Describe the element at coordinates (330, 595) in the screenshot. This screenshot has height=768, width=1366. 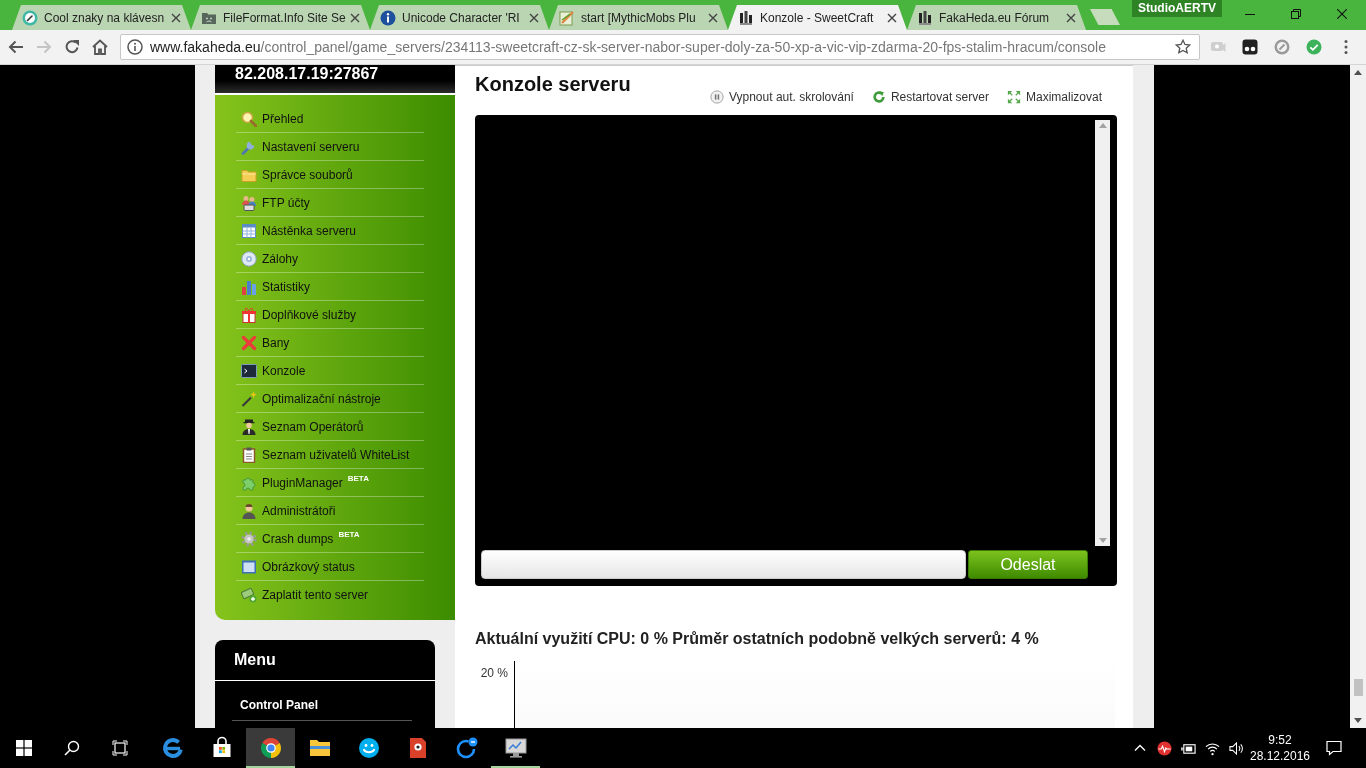
I see `sidebar-item: Zaplatit tento server` at that location.